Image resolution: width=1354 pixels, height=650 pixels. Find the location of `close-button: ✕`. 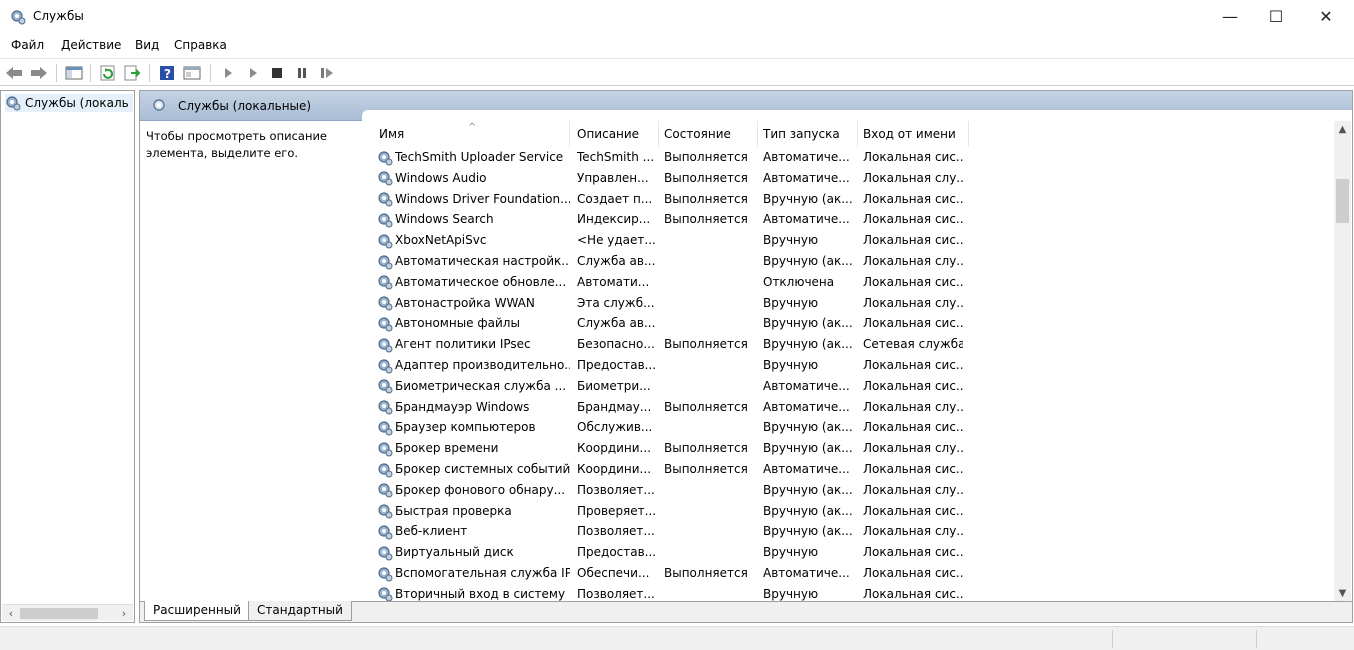

close-button: ✕ is located at coordinates (1326, 16).